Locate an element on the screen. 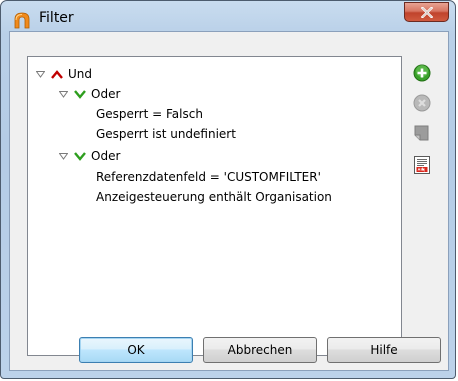  edit-icon is located at coordinates (421, 133).